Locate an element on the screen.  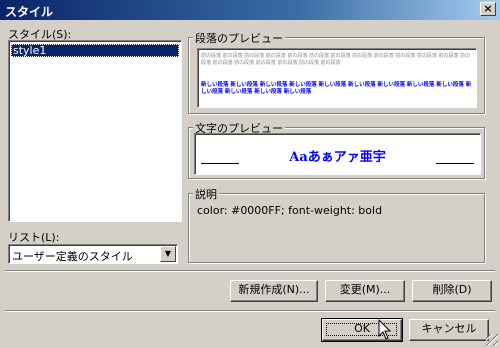
resize-grip-icon is located at coordinates (492, 340).